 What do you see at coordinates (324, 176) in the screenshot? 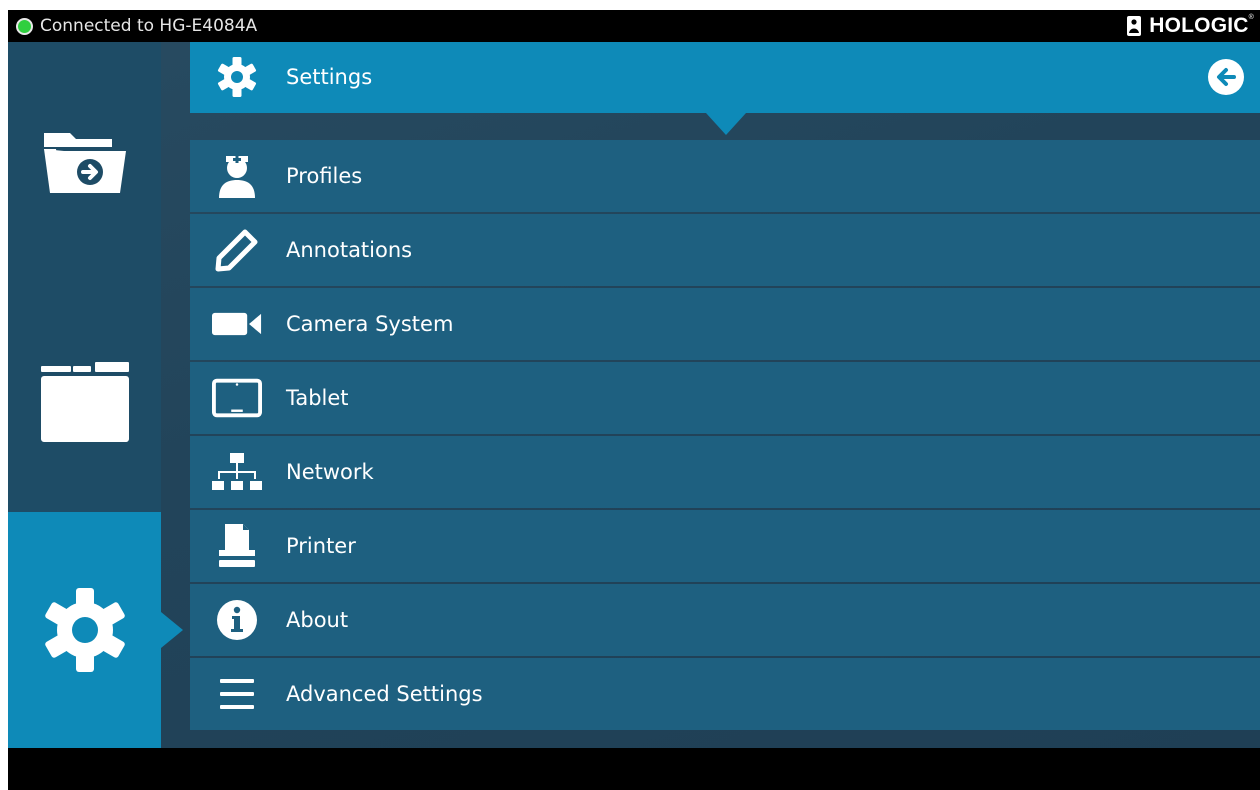
I see `menu-item-label: Profiles` at bounding box center [324, 176].